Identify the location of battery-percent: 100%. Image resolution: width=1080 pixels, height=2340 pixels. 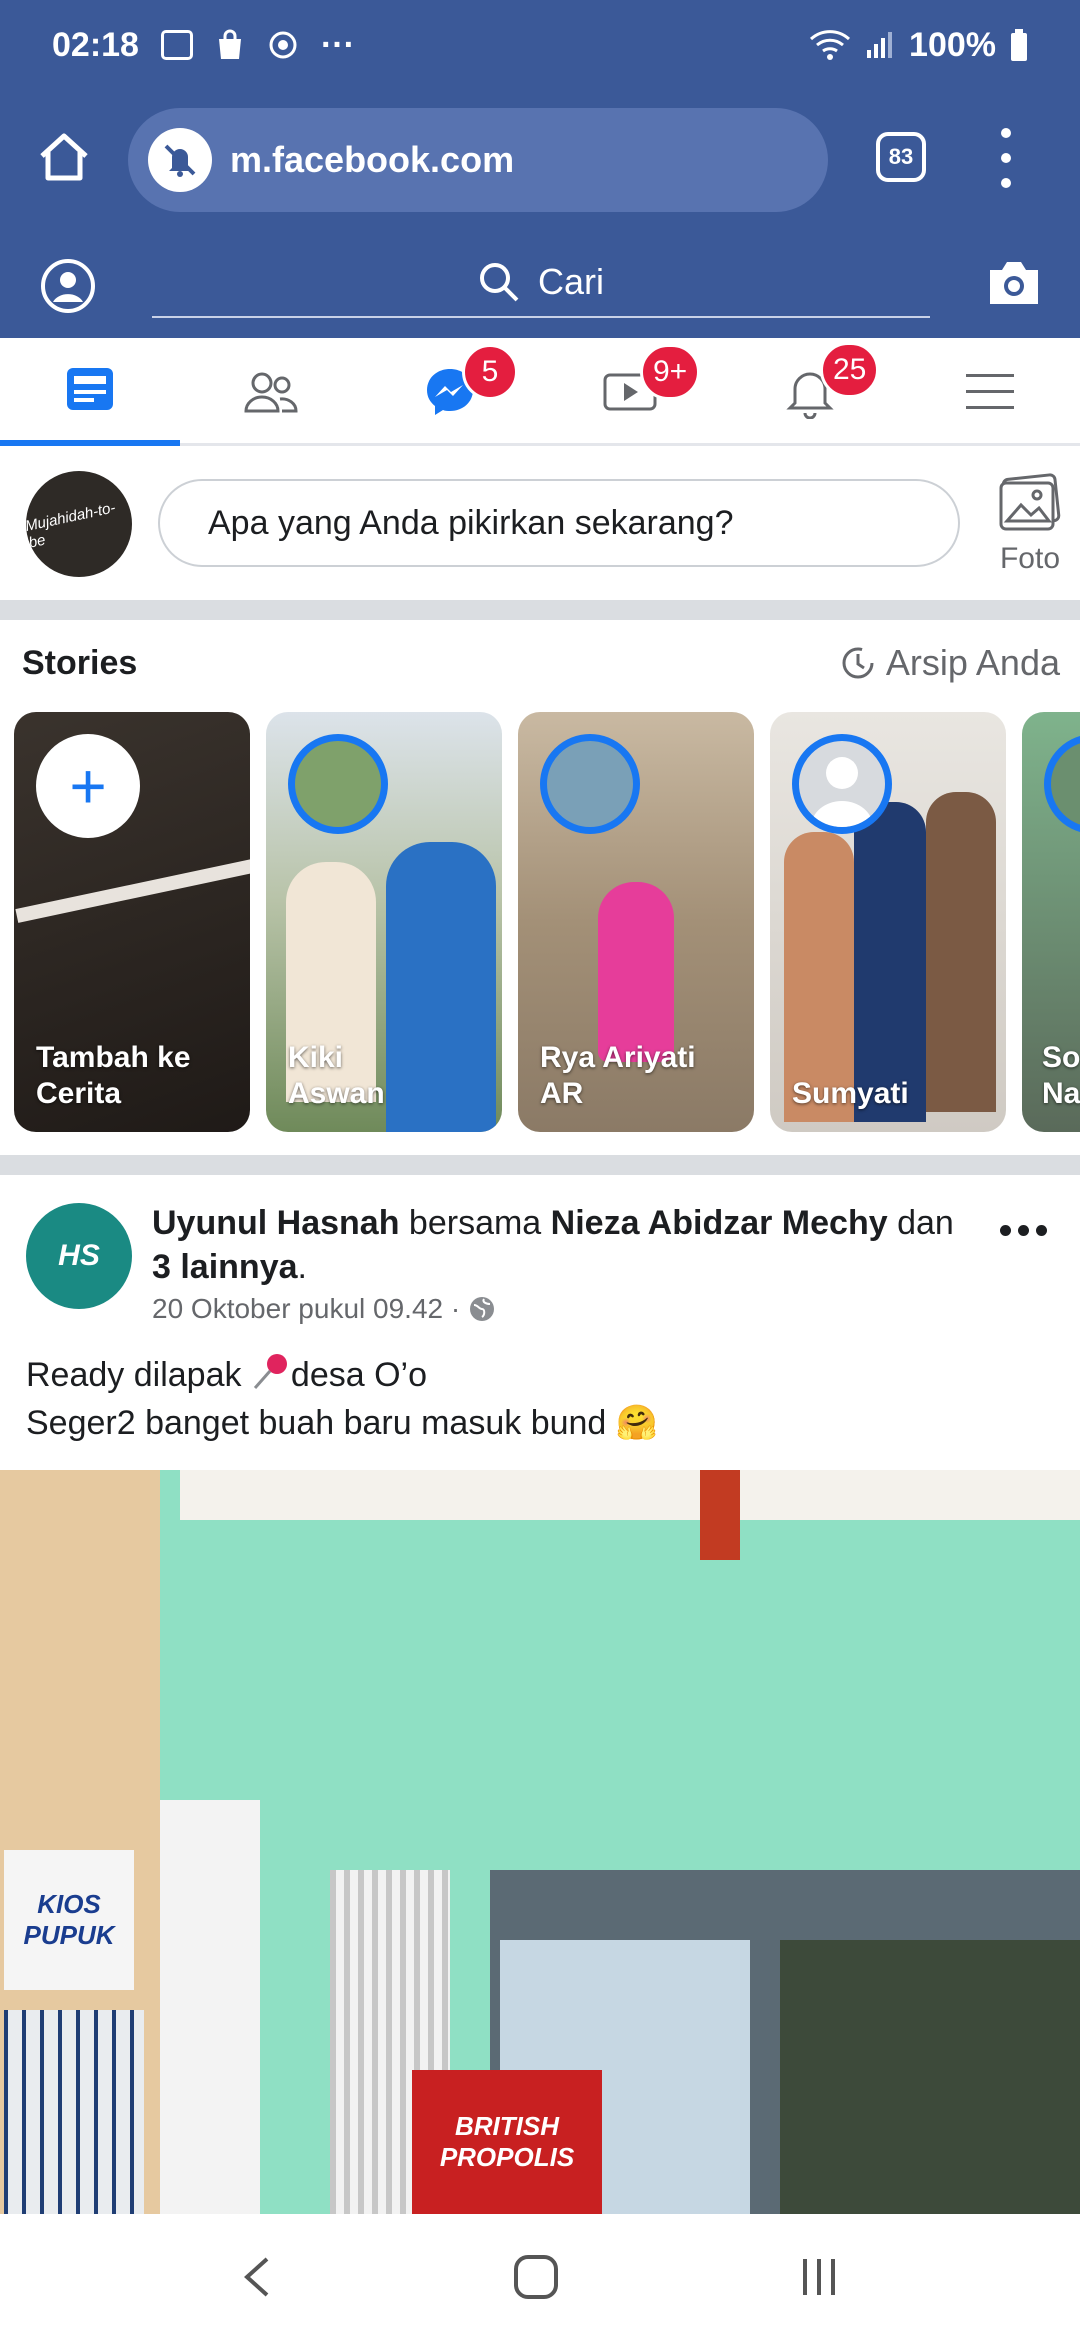
(952, 44).